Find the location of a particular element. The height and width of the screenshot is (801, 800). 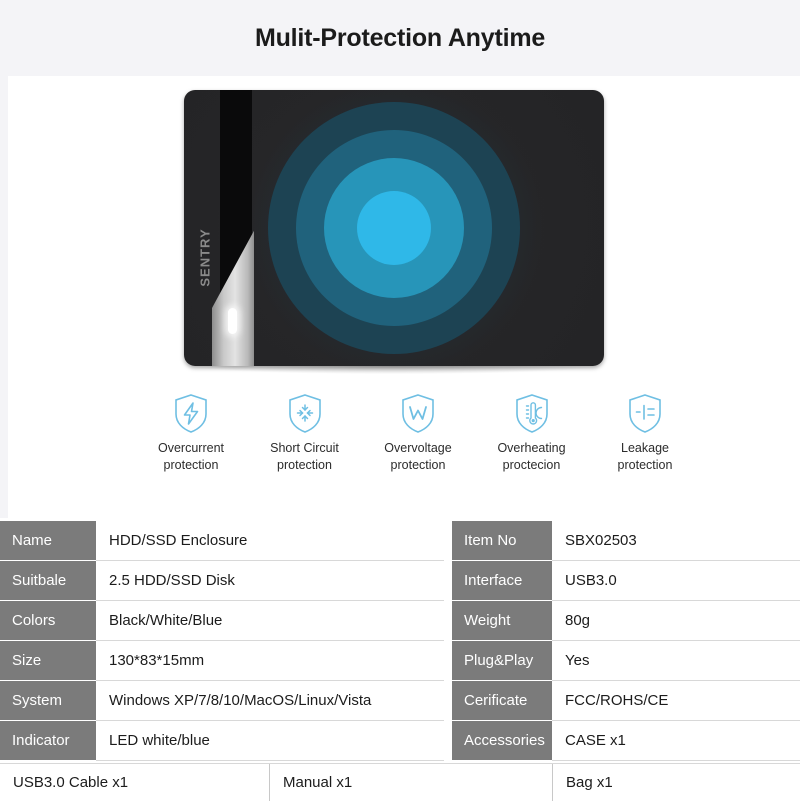

feature-overcurrent: Overcurrent protection is located at coordinates (191, 433).